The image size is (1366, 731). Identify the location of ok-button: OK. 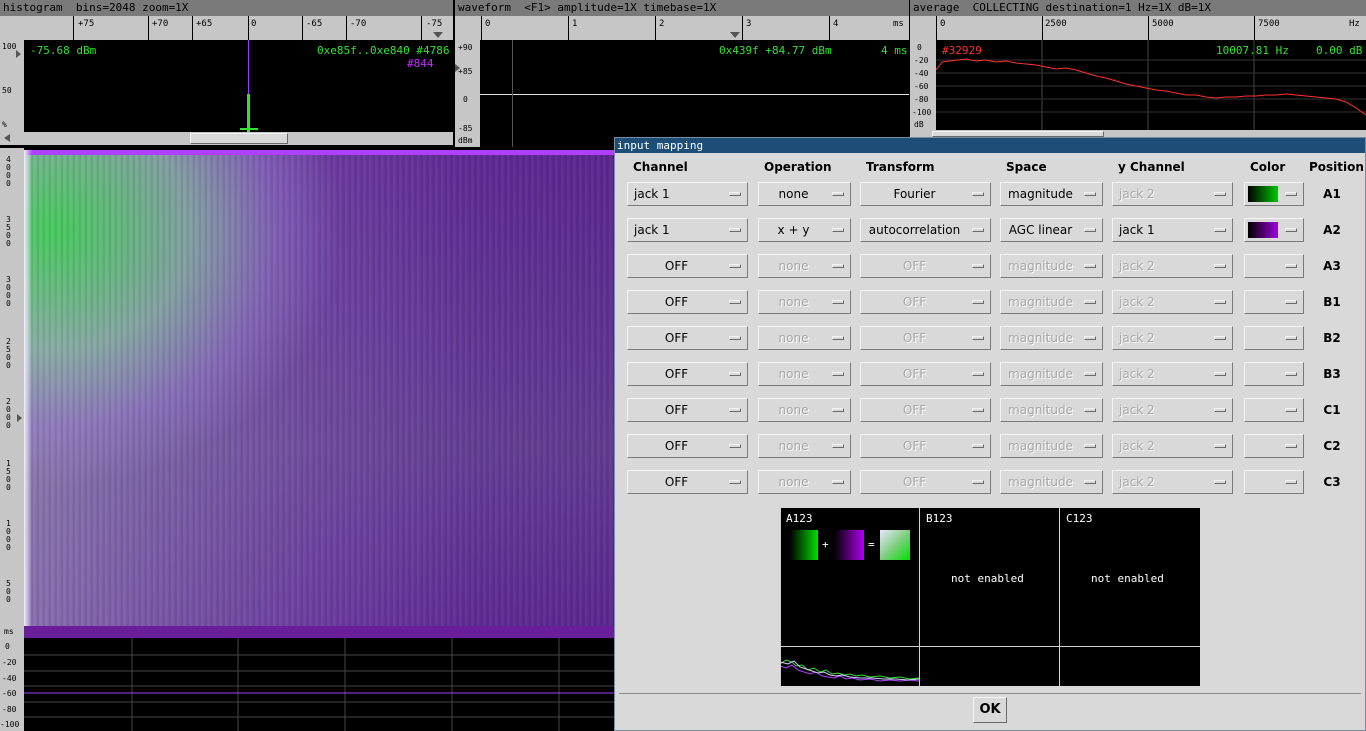
(990, 710).